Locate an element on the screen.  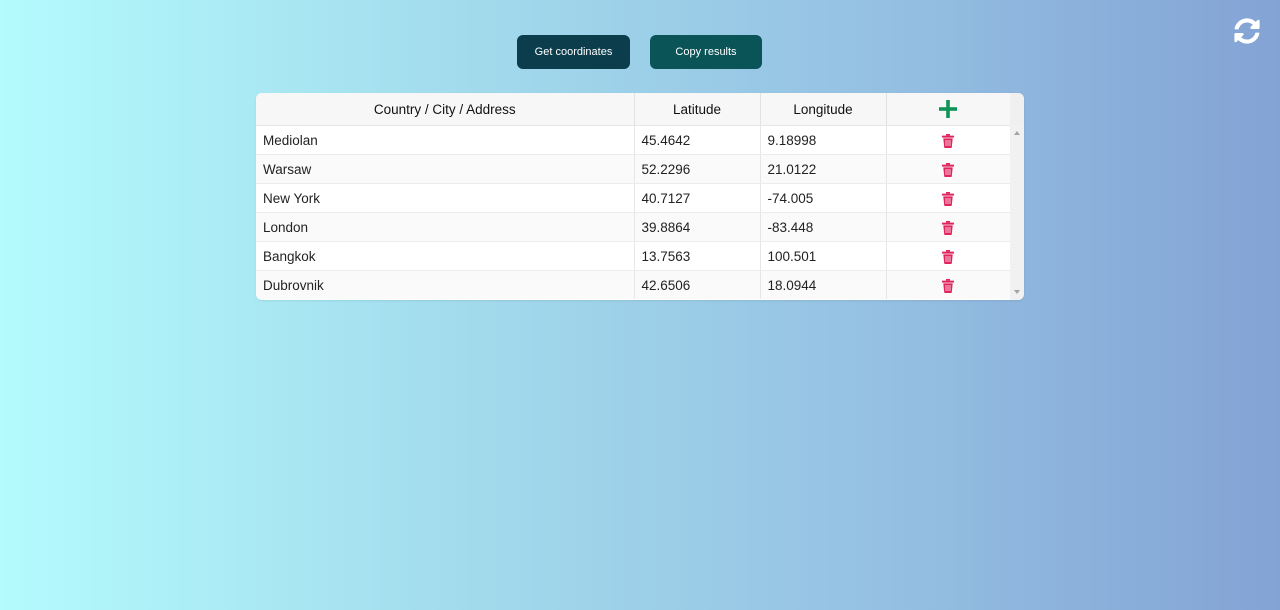
location-cell: London is located at coordinates (445, 227).